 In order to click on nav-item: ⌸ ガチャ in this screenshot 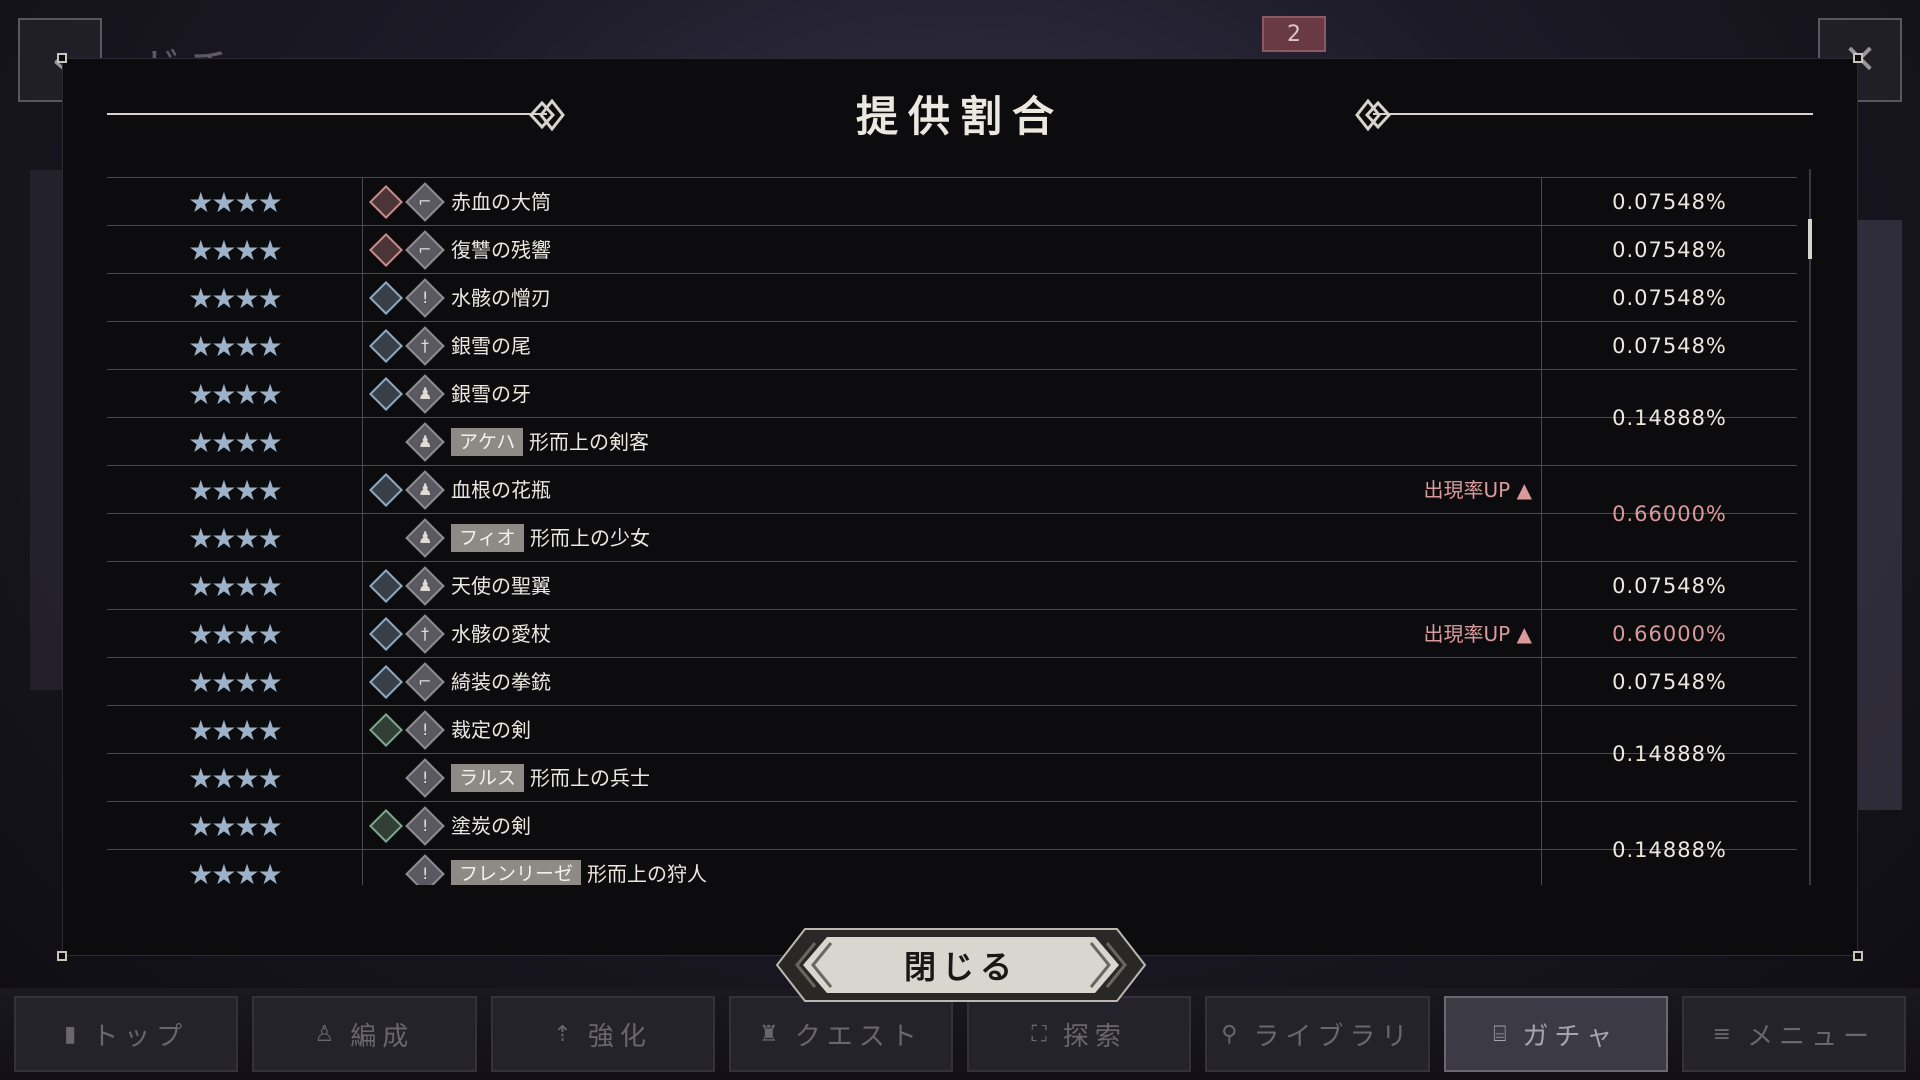, I will do `click(1555, 1034)`.